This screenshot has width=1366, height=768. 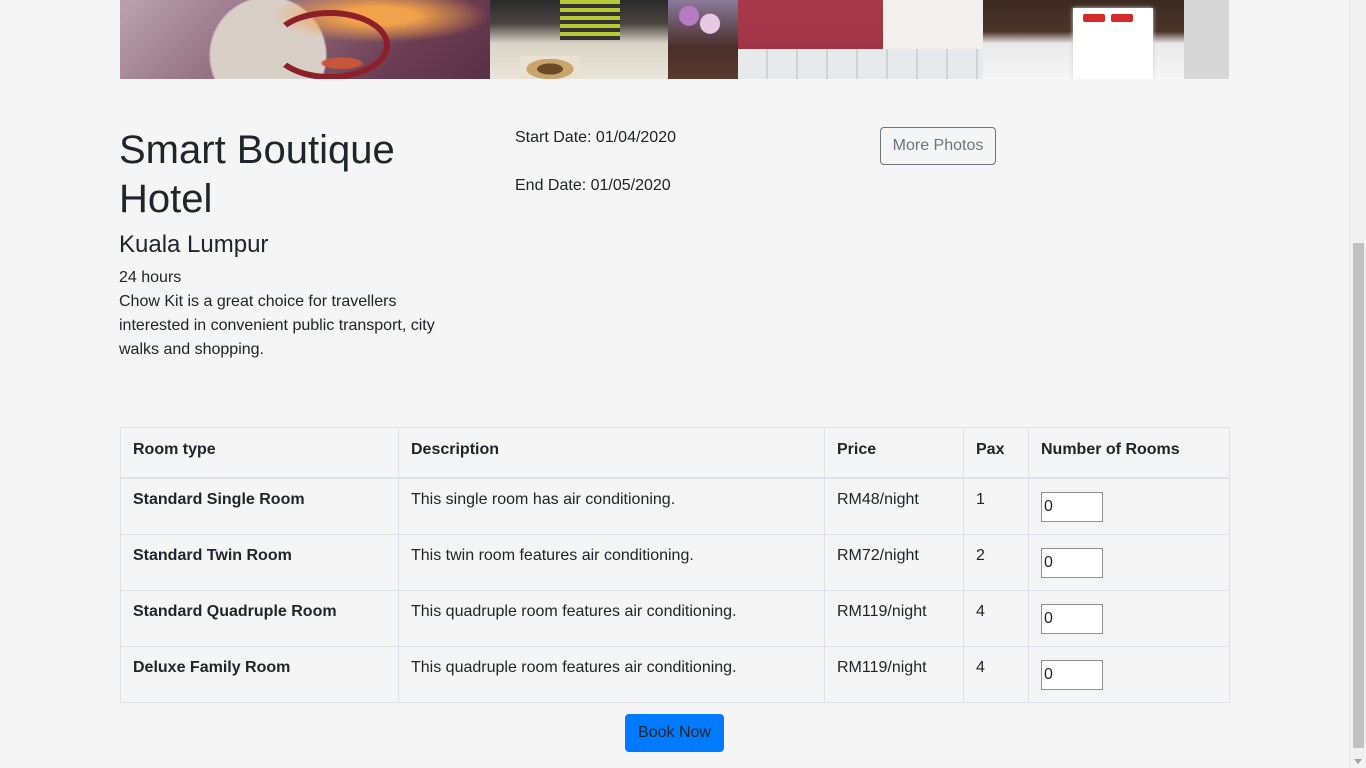 What do you see at coordinates (593, 185) in the screenshot?
I see `end-date: End Date: 01/05/2020` at bounding box center [593, 185].